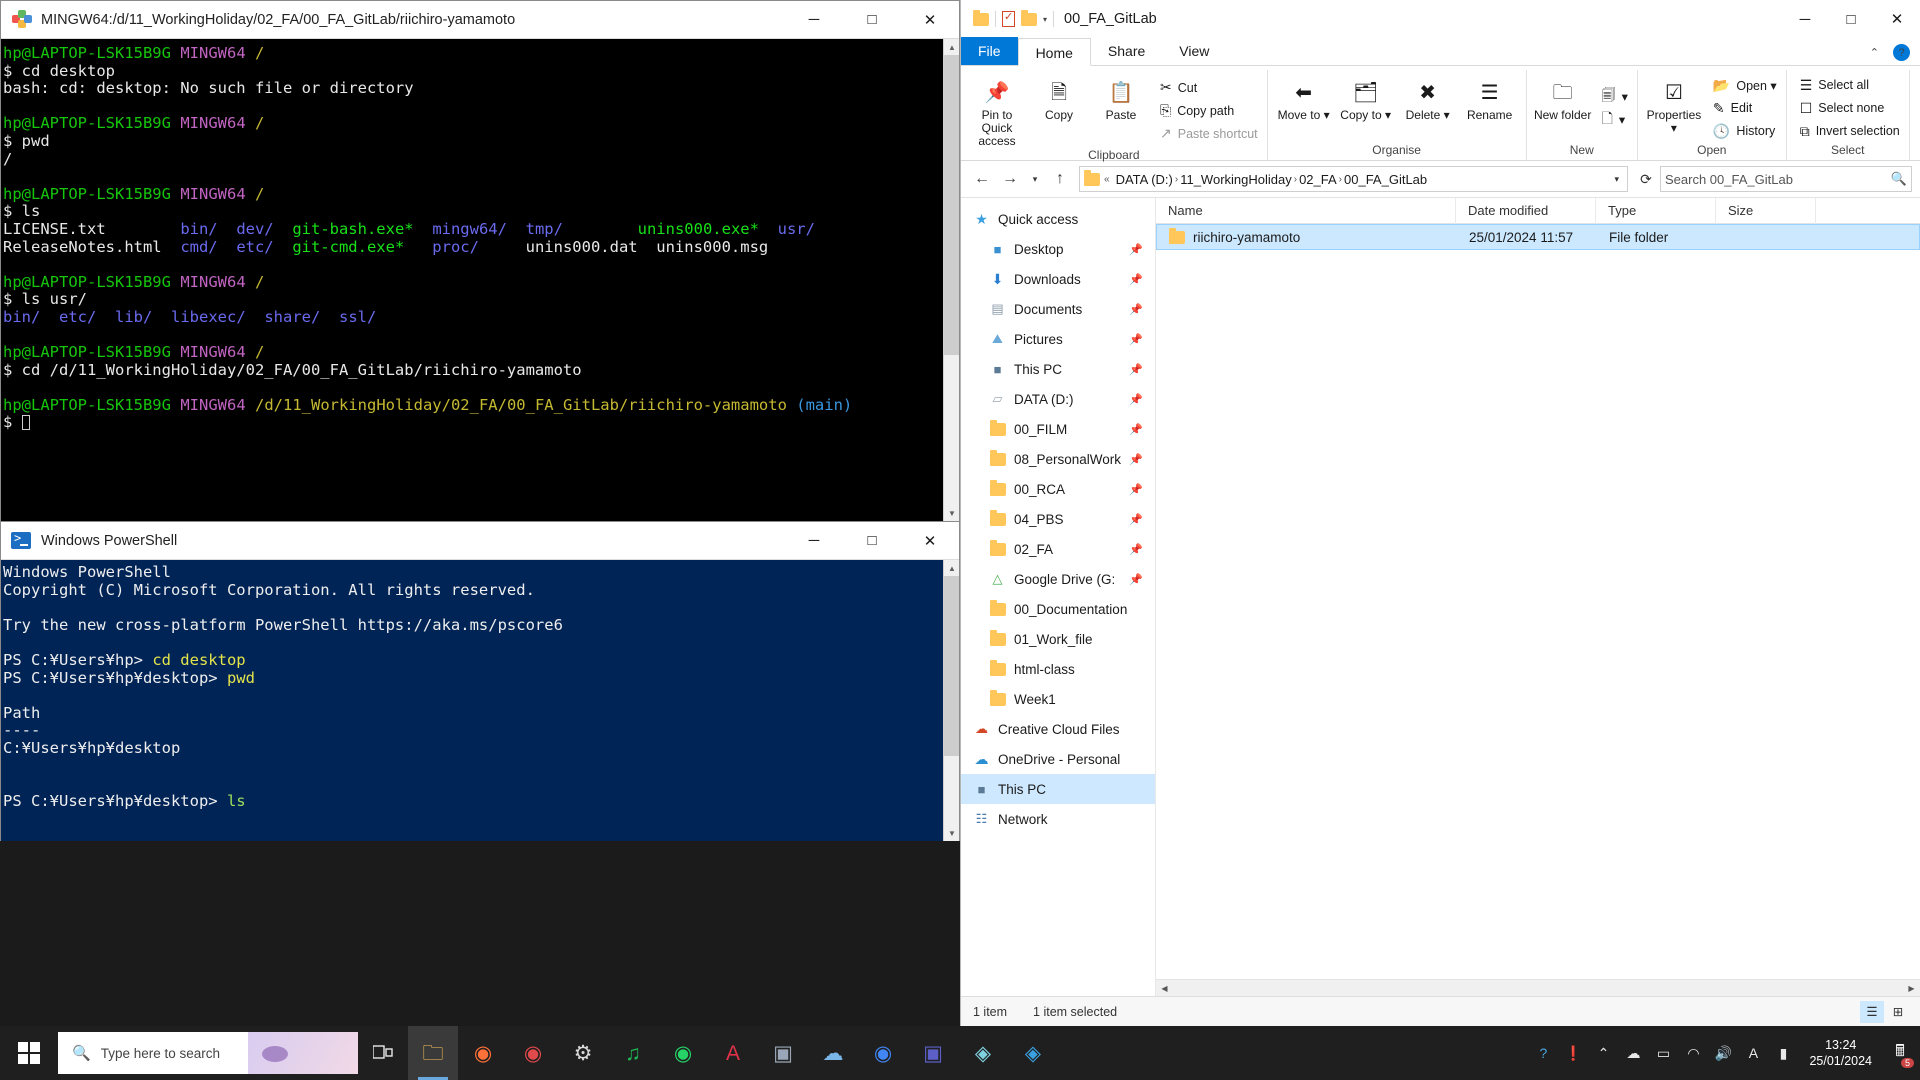 This screenshot has height=1080, width=1920. Describe the element at coordinates (683, 1053) in the screenshot. I see `whatsapp-taskbar-button: ◉` at that location.